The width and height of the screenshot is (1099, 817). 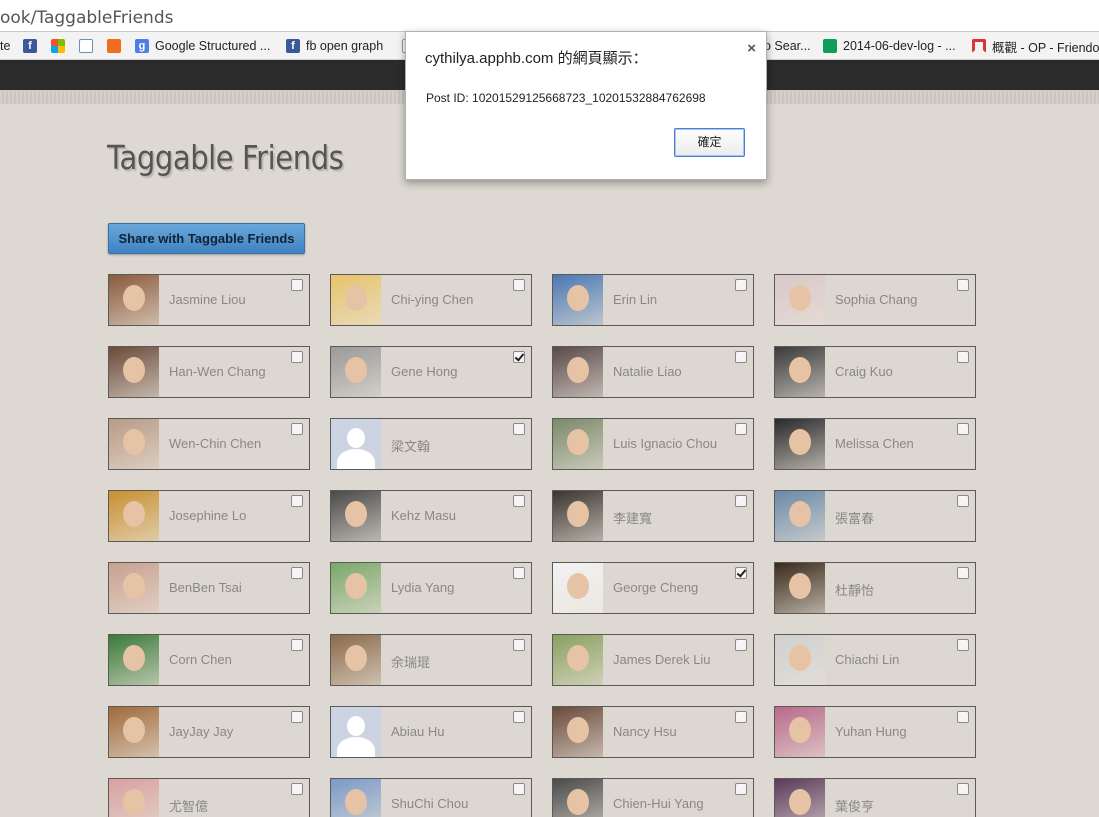 I want to click on friend-card: Craig Kuo, so click(x=875, y=372).